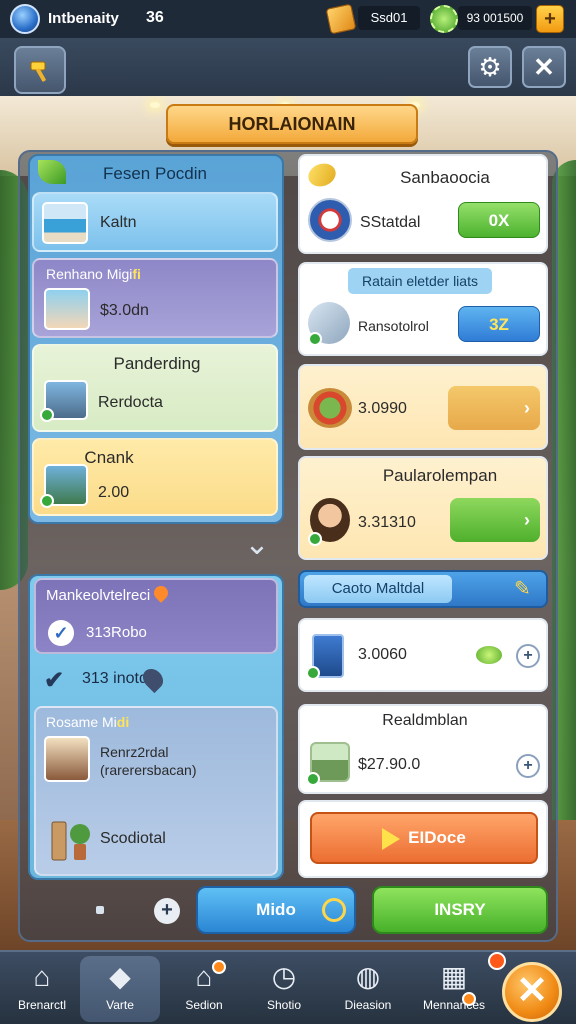 This screenshot has width=576, height=1024. I want to click on grid-icon: ▦, so click(454, 976).